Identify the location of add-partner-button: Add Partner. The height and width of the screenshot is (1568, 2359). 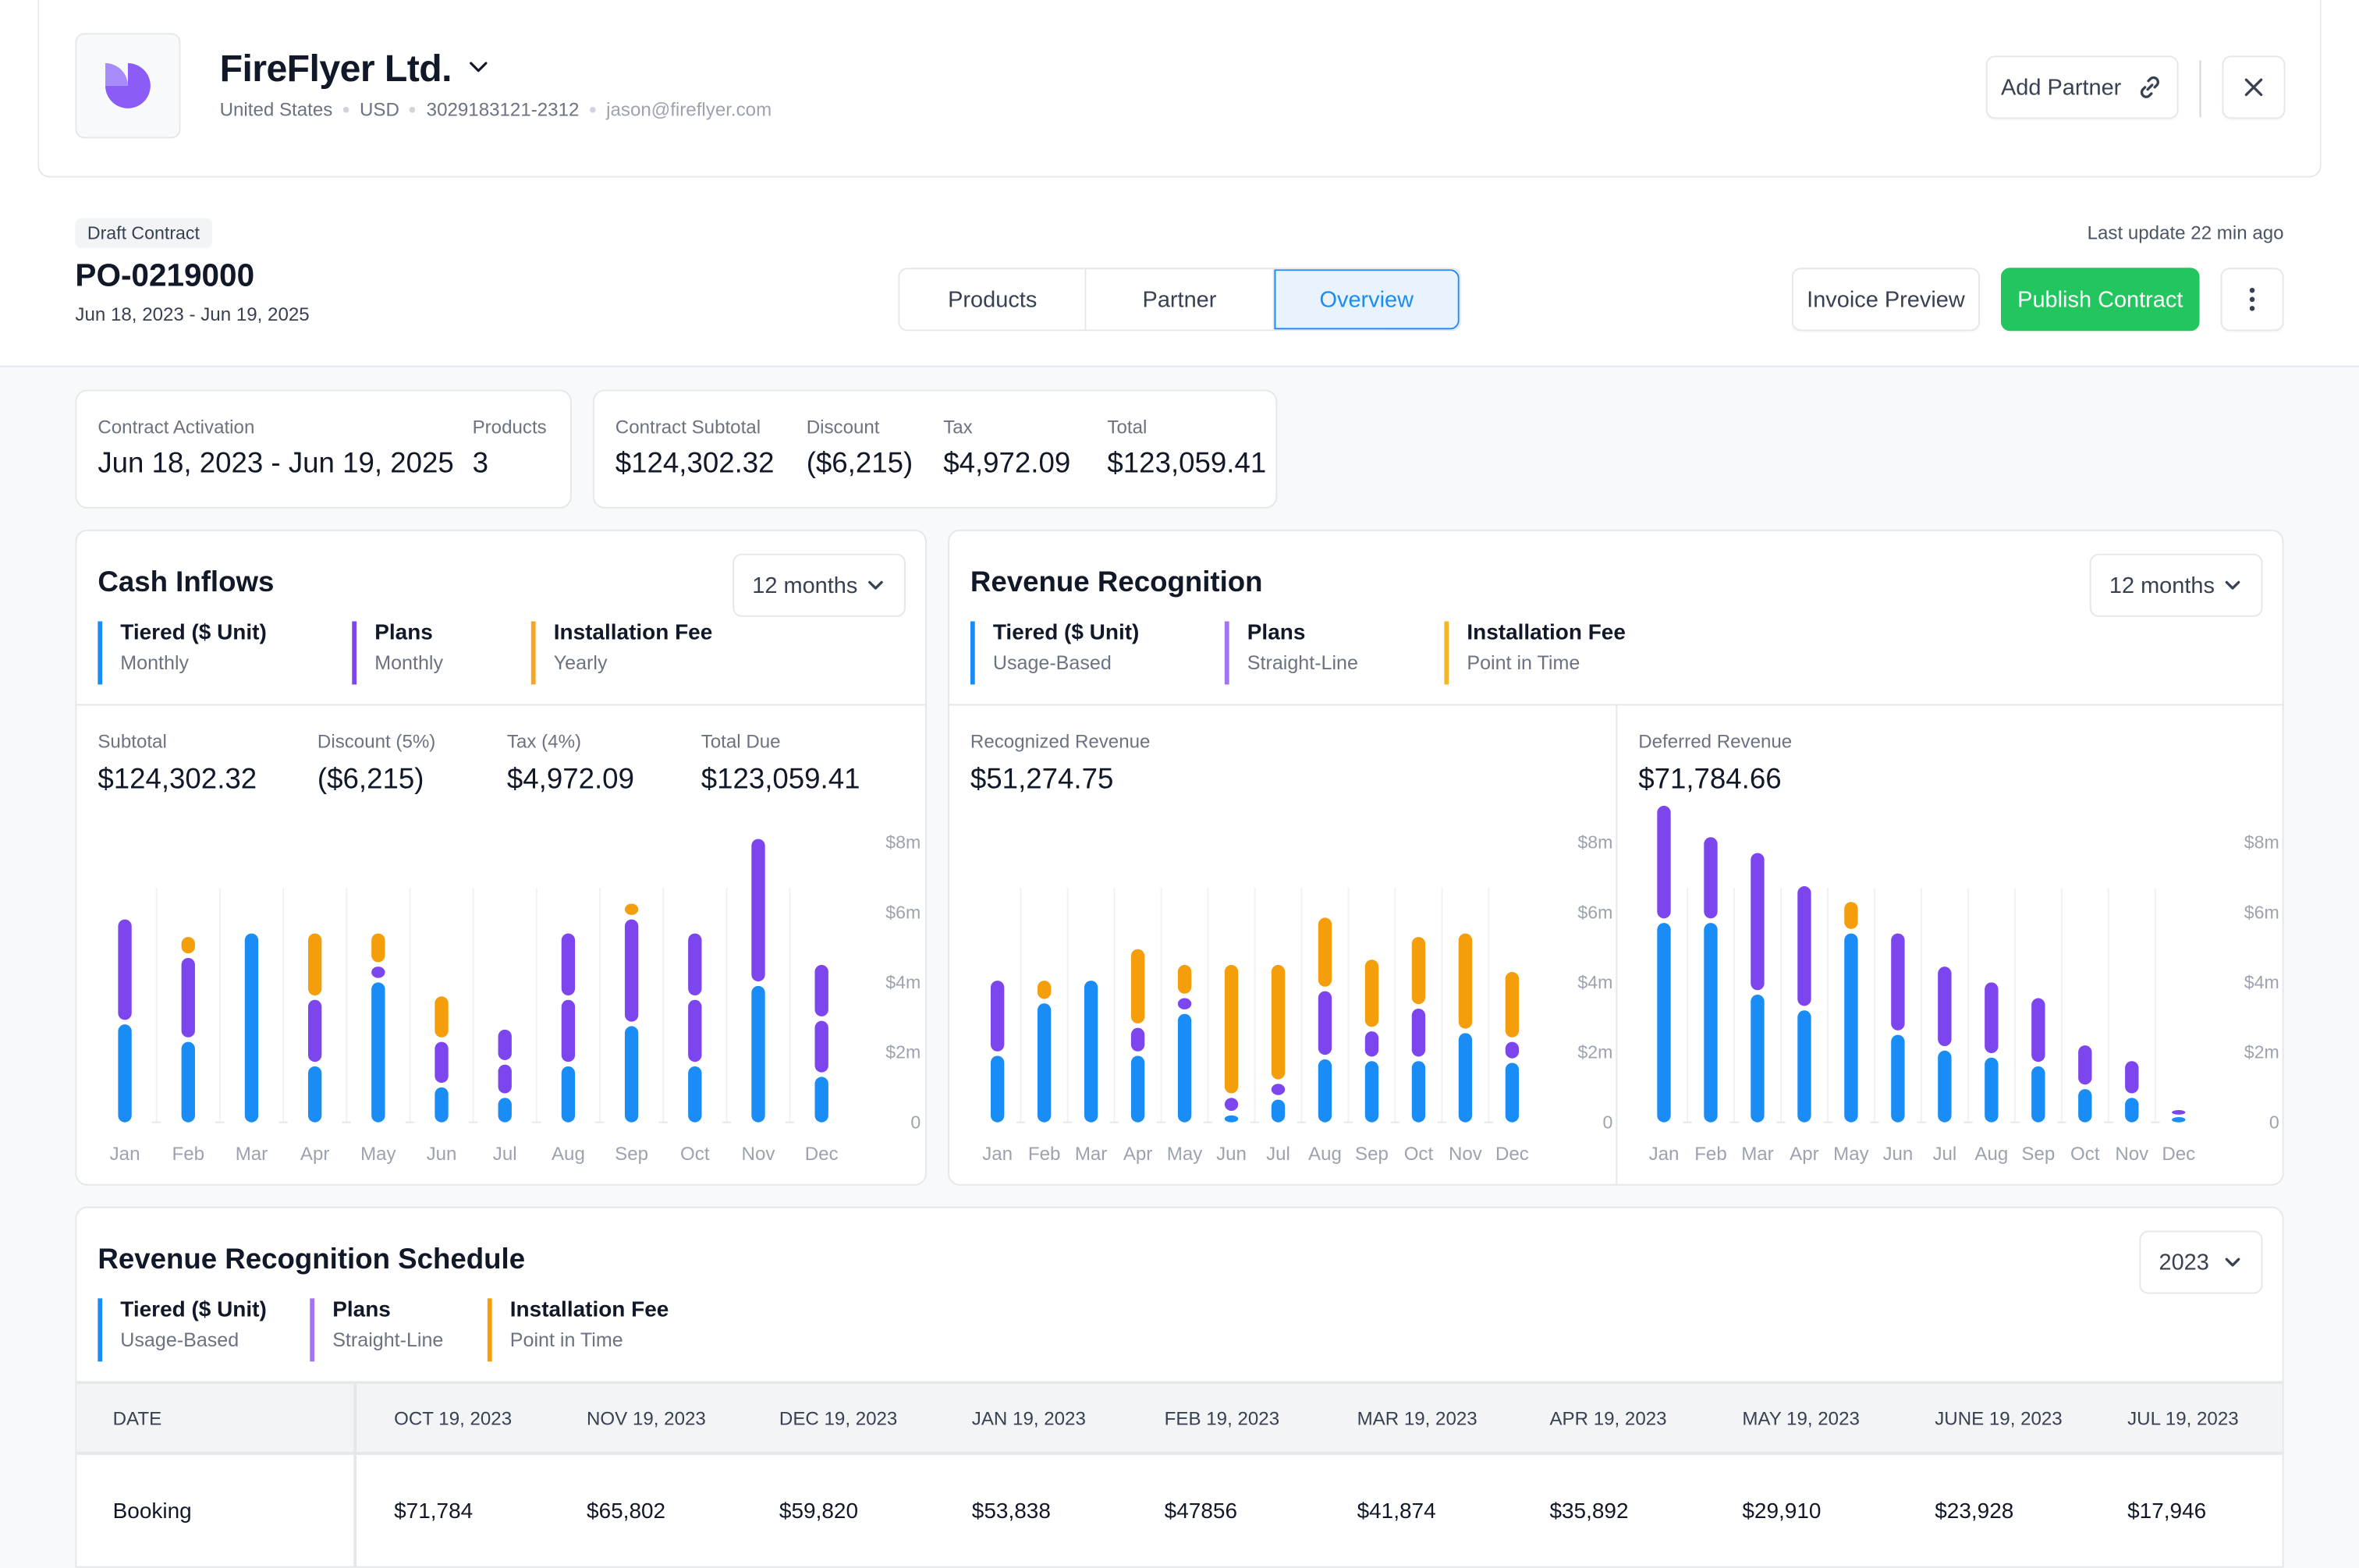
(2082, 87).